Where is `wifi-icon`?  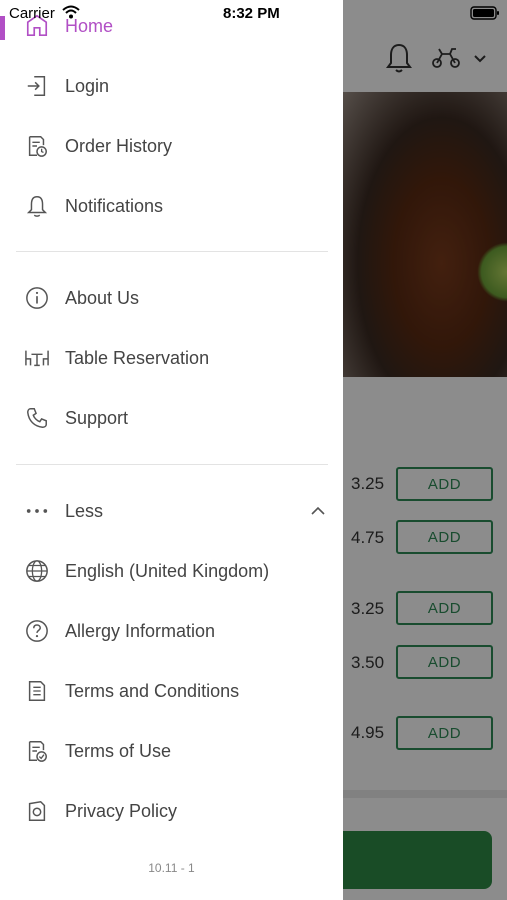
wifi-icon is located at coordinates (71, 12).